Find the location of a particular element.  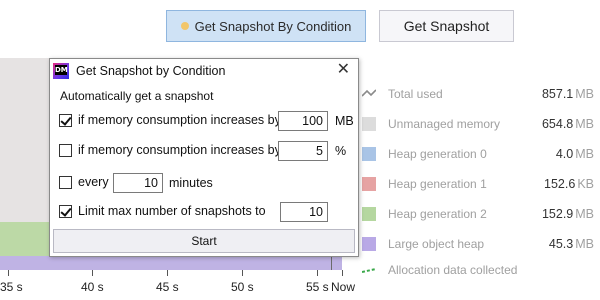

limit-snapshots-input: 10 is located at coordinates (304, 212).